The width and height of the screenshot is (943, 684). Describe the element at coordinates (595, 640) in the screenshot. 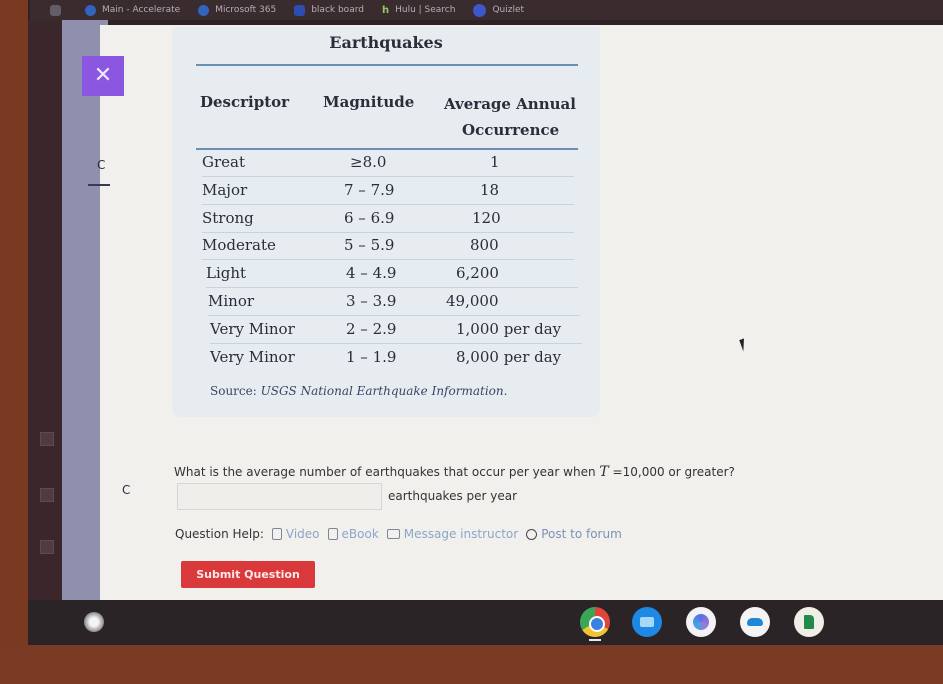

I see `running-indicator` at that location.